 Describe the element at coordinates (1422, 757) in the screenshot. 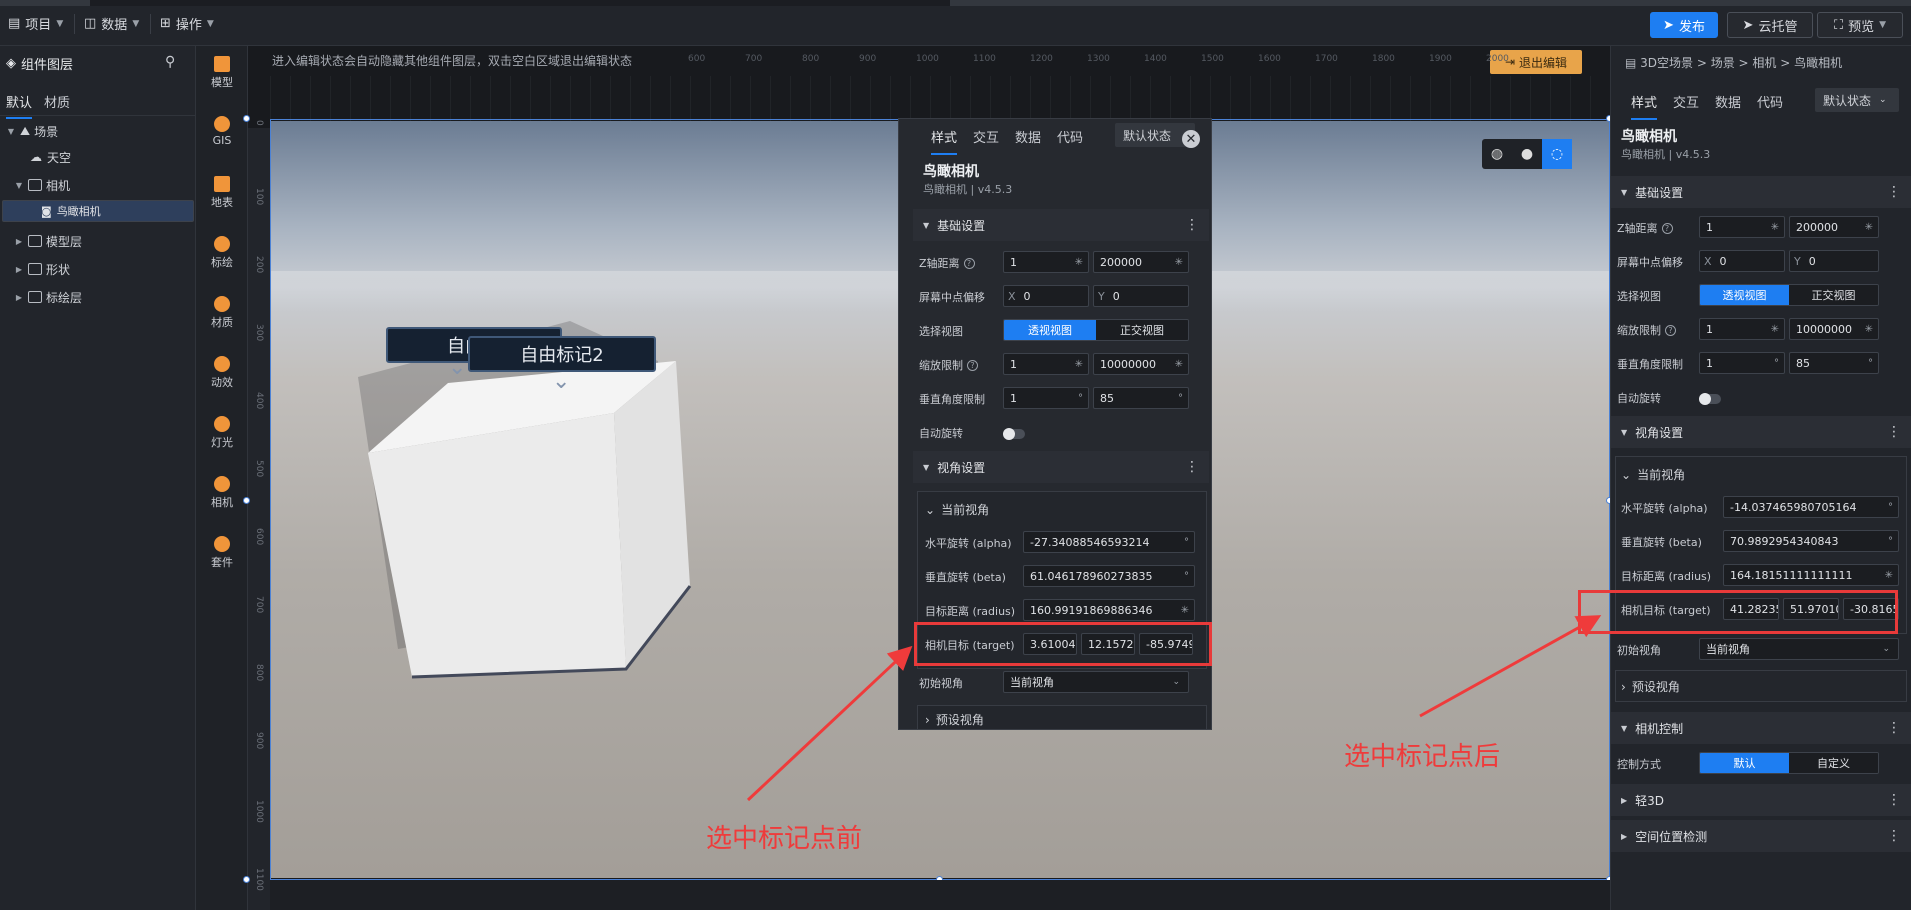

I see `annotation-after: 选中标记点后` at that location.